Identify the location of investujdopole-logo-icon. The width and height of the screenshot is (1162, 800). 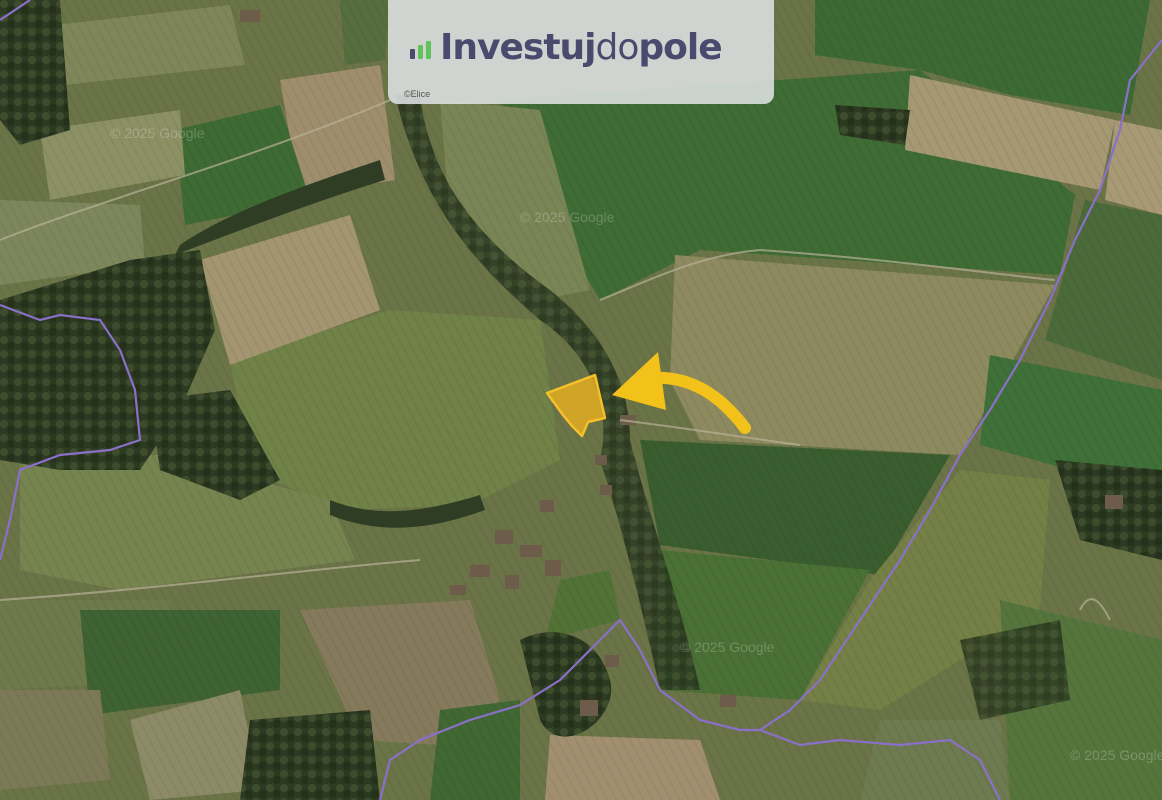
(420, 50).